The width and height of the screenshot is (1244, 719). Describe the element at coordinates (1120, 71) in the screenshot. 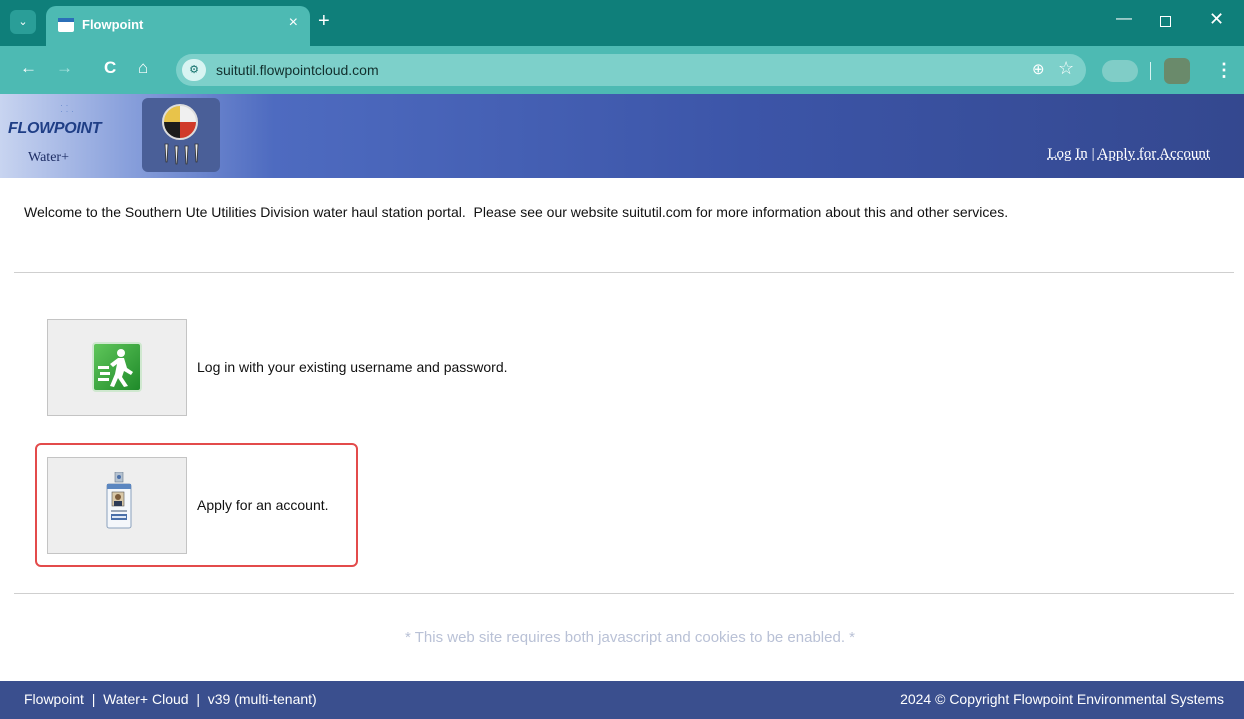

I see `extension-icon` at that location.